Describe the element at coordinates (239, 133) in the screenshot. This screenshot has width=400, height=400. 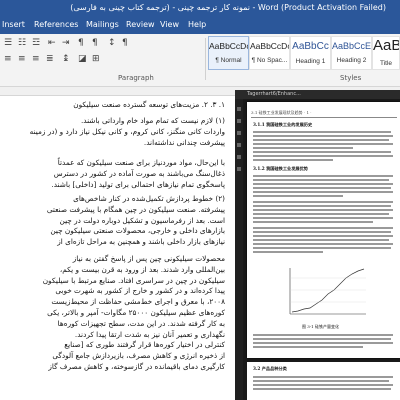
I see `zoom-tool-icon` at that location.